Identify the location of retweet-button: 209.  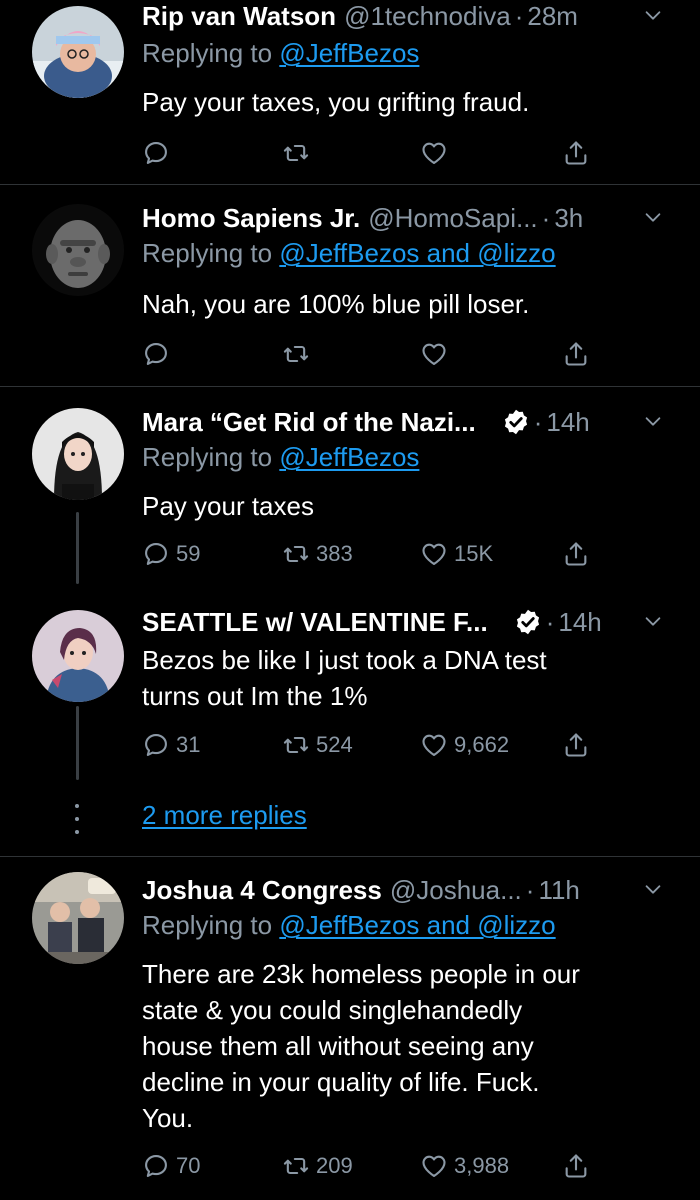
(317, 1166).